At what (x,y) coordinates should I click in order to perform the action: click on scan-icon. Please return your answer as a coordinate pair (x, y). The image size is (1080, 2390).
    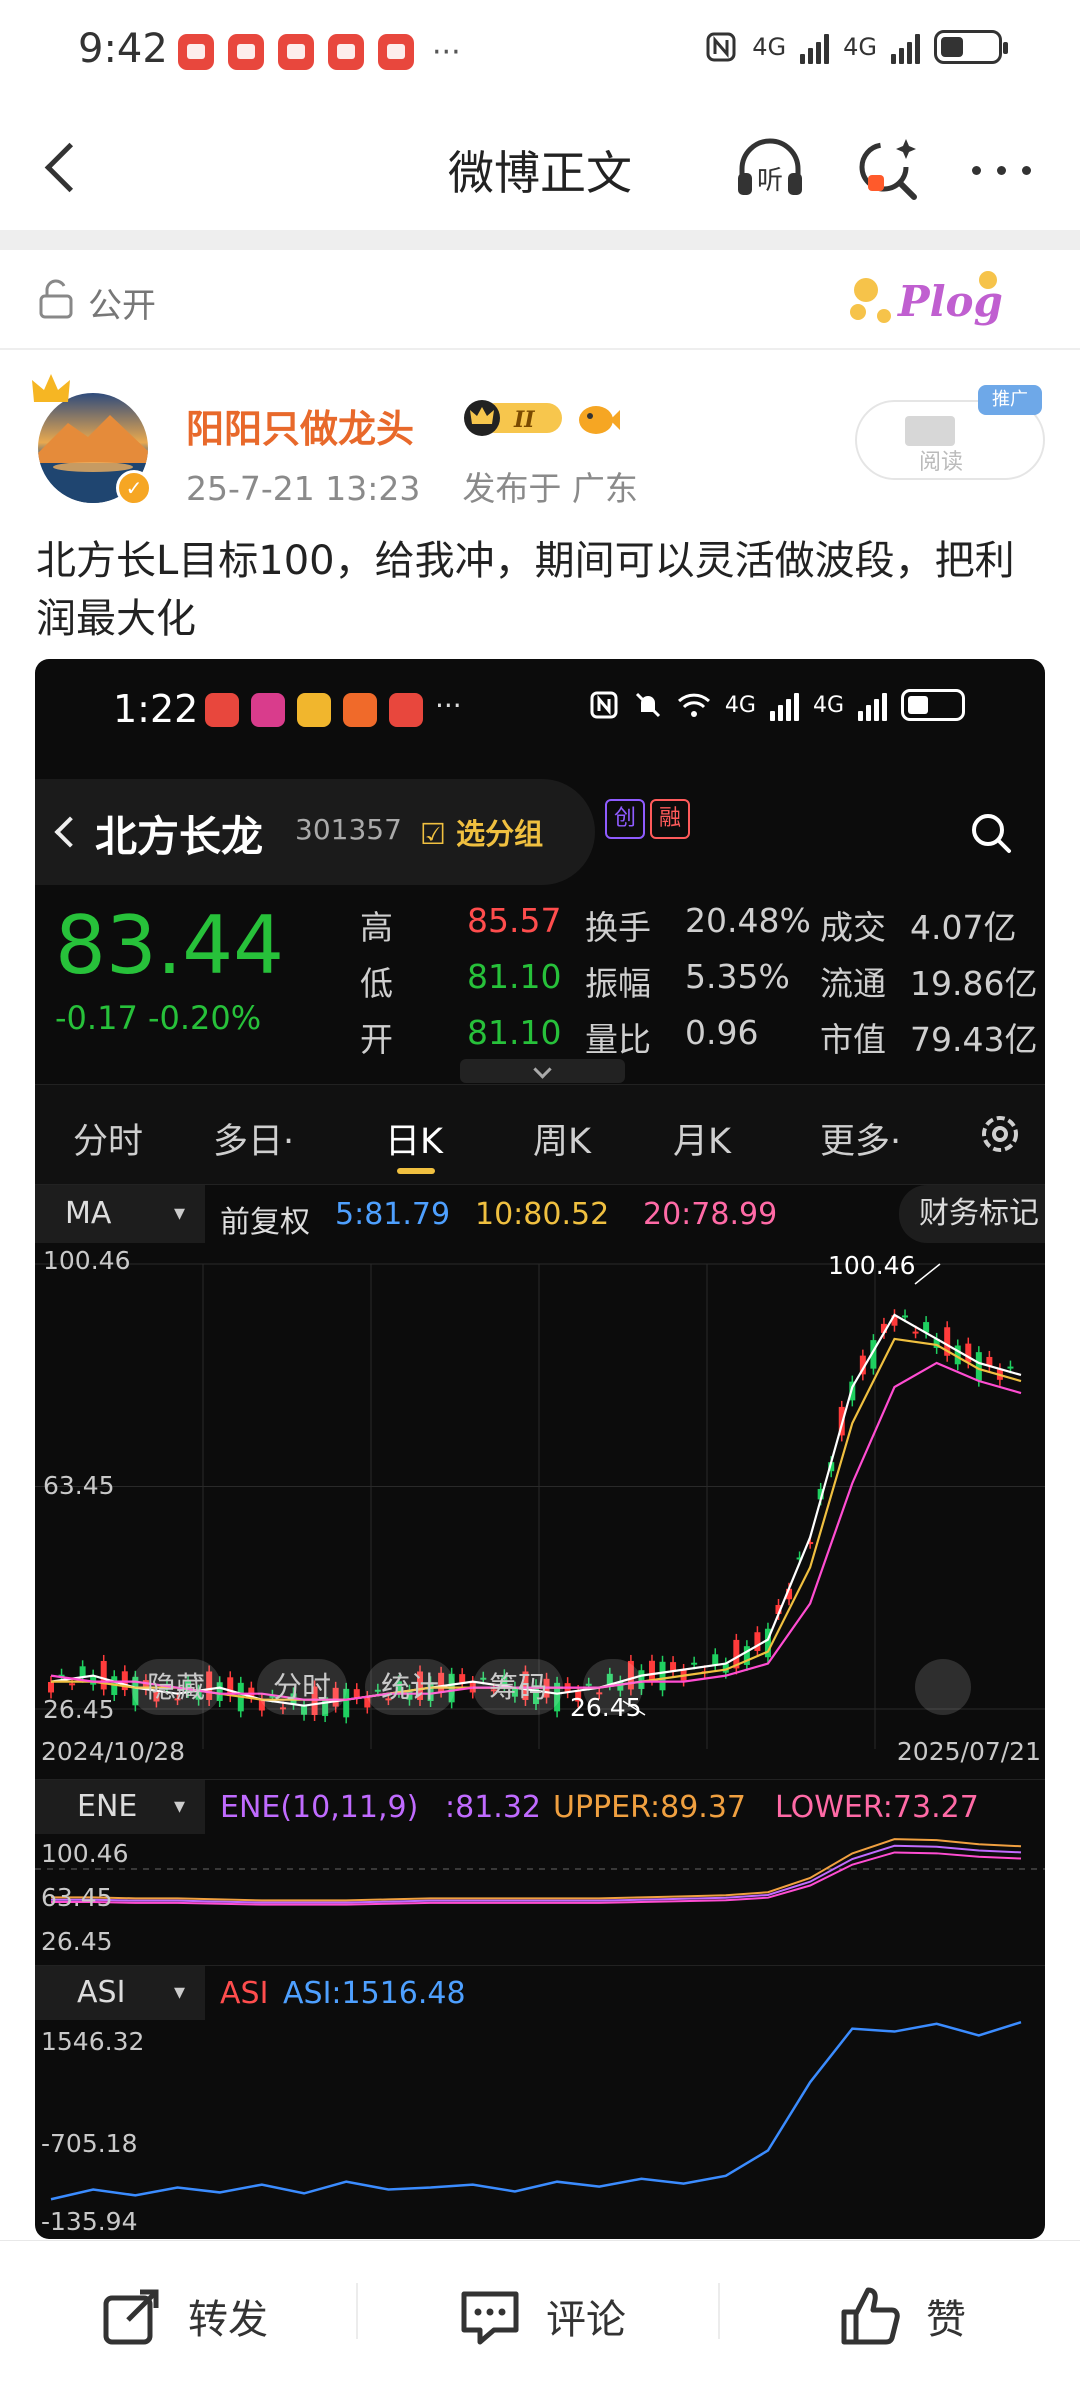
    Looking at the image, I should click on (888, 169).